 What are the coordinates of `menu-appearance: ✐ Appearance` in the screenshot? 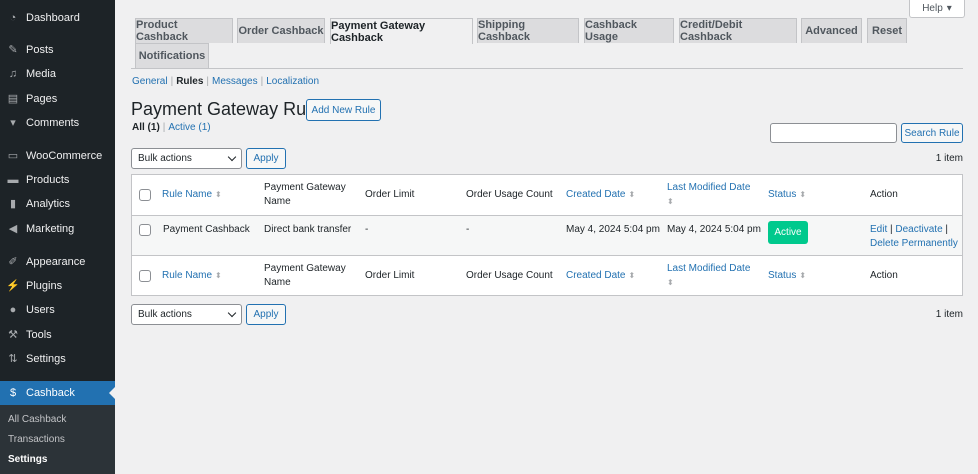 It's located at (57, 262).